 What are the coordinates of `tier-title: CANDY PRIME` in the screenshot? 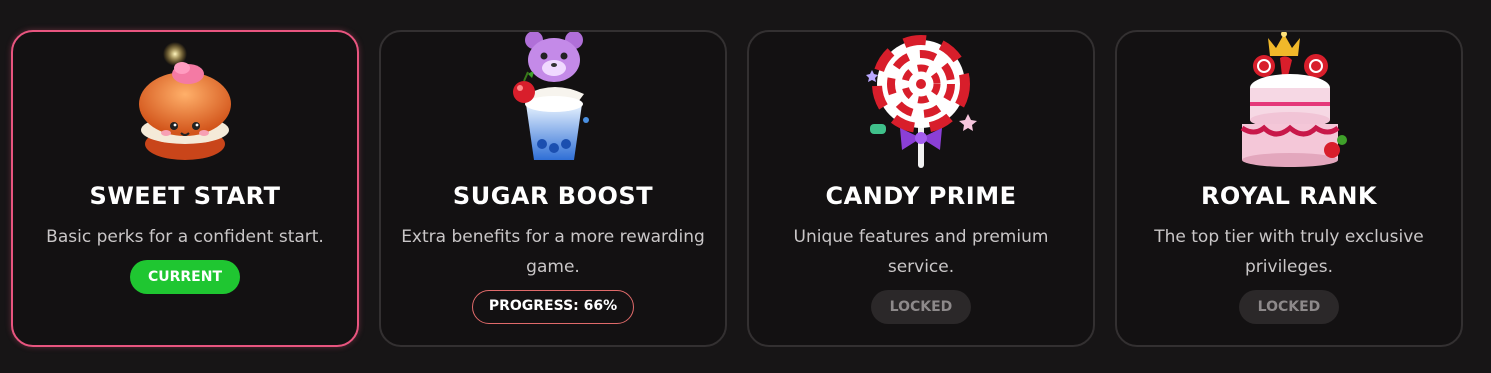 It's located at (921, 196).